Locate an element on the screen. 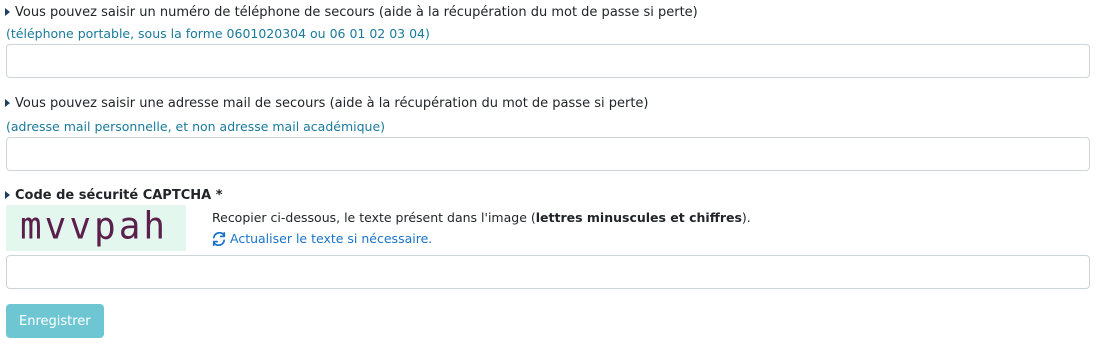 The height and width of the screenshot is (352, 1097). captcha-image-text: mvvpah is located at coordinates (94, 226).